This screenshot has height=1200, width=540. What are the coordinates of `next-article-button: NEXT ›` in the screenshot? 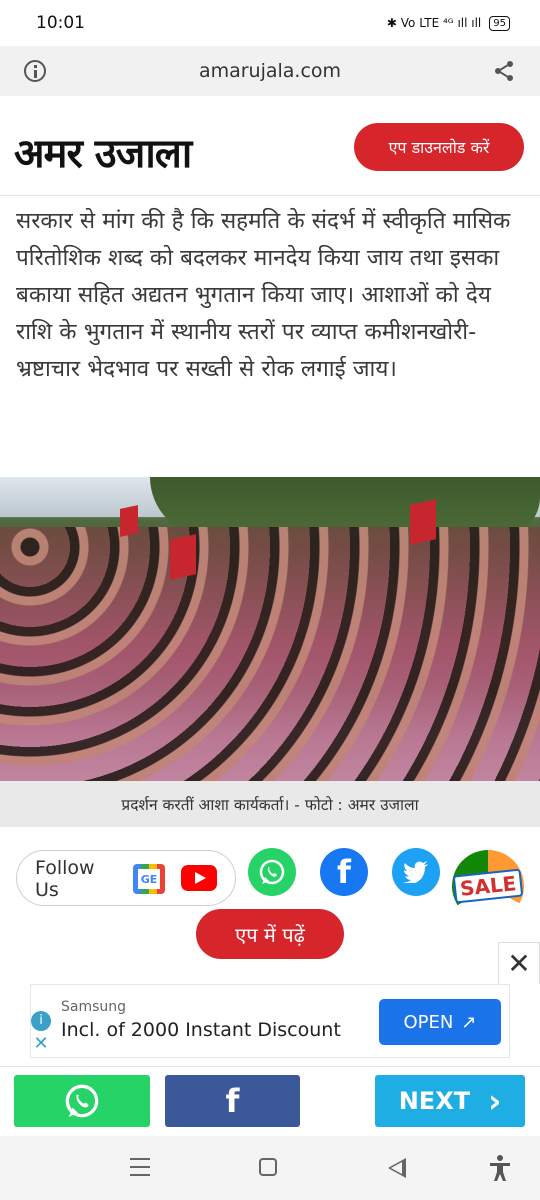 It's located at (450, 1101).